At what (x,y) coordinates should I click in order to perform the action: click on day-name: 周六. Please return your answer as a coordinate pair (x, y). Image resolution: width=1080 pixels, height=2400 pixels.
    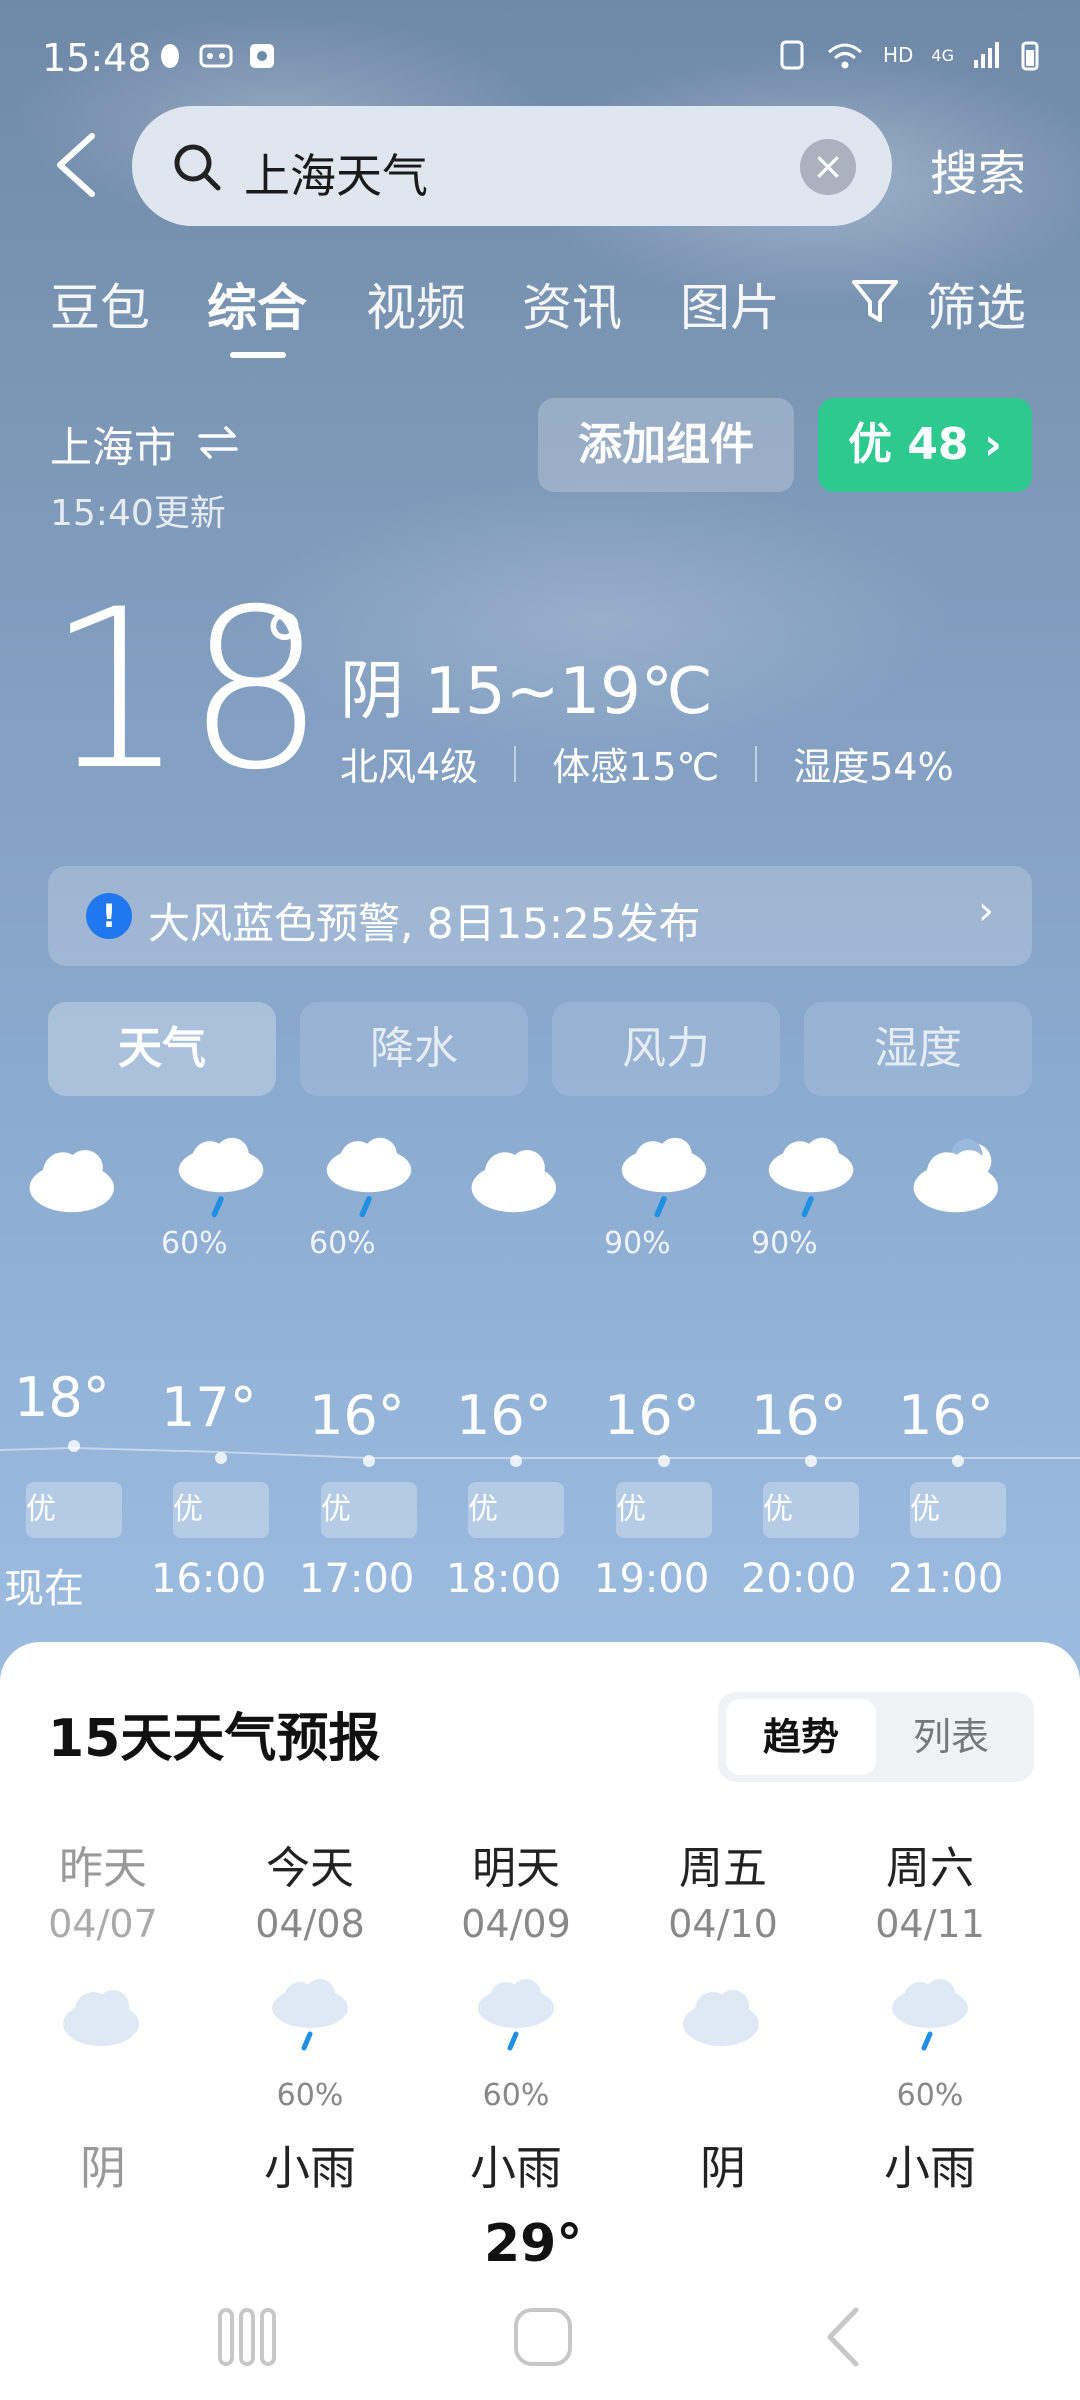
    Looking at the image, I should click on (930, 1868).